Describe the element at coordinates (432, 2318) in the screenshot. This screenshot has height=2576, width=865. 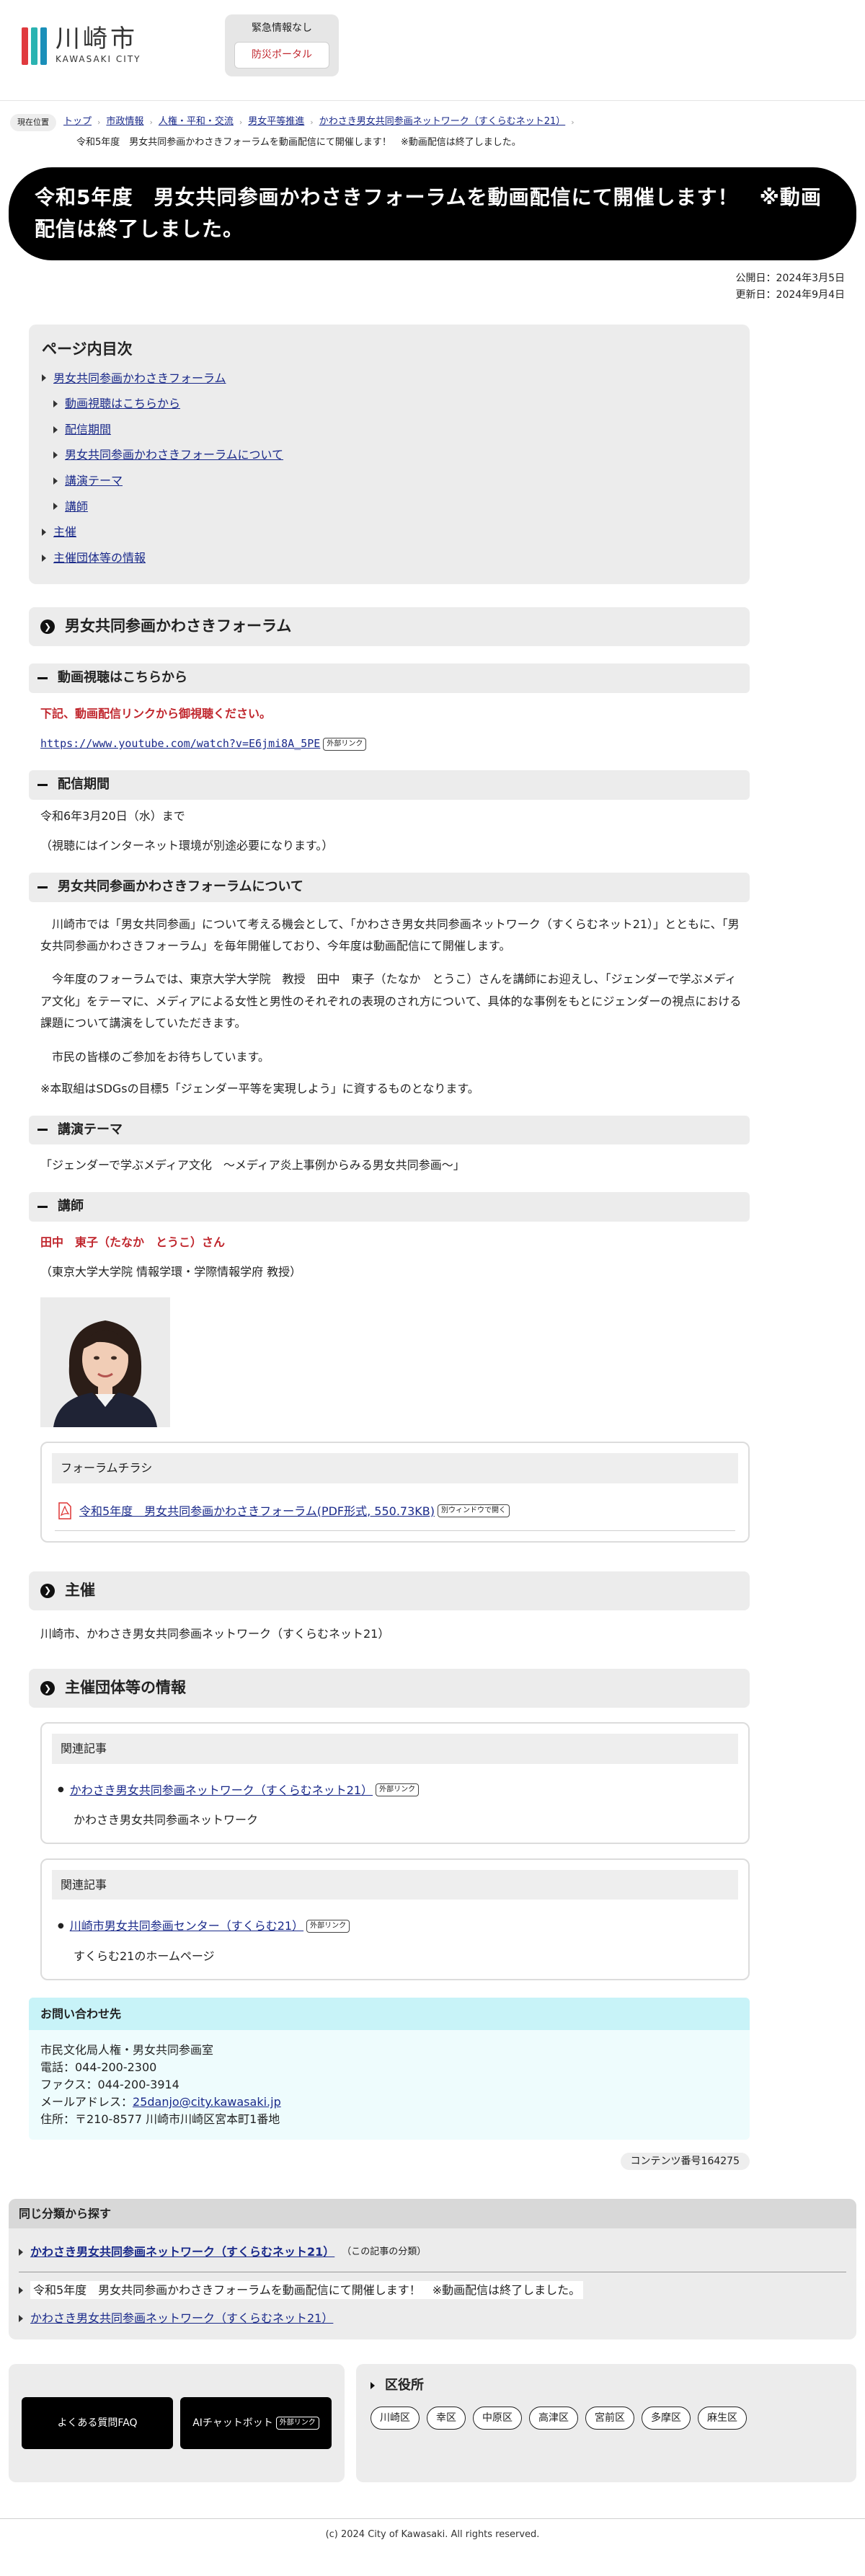
I see `same-category-row: かわさき男女共同参画ネットワーク（すくらむネット21）` at that location.